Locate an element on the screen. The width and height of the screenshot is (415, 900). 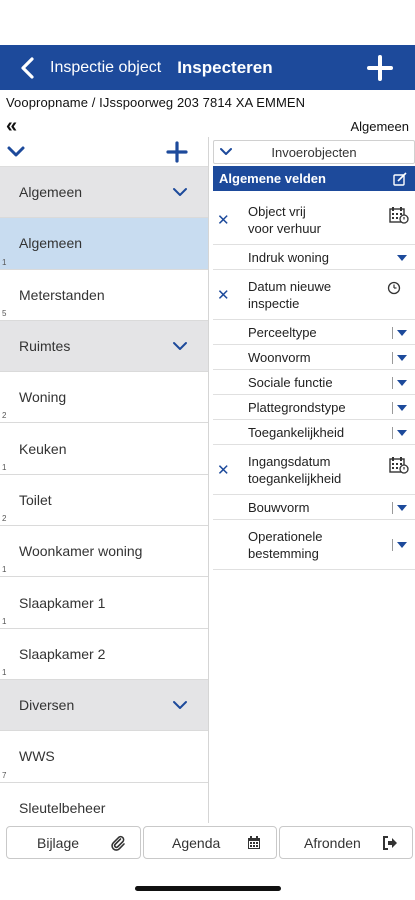
edit-icon is located at coordinates (400, 179).